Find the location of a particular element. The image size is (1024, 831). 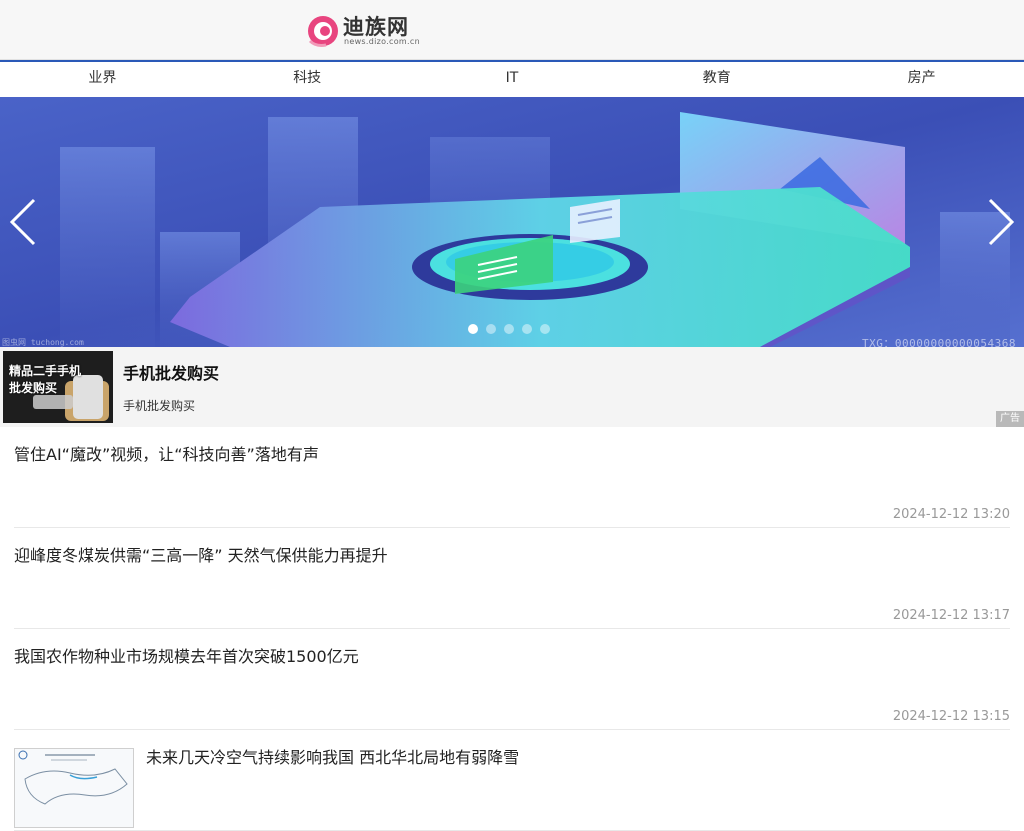

news-thumbnail-map is located at coordinates (74, 788).